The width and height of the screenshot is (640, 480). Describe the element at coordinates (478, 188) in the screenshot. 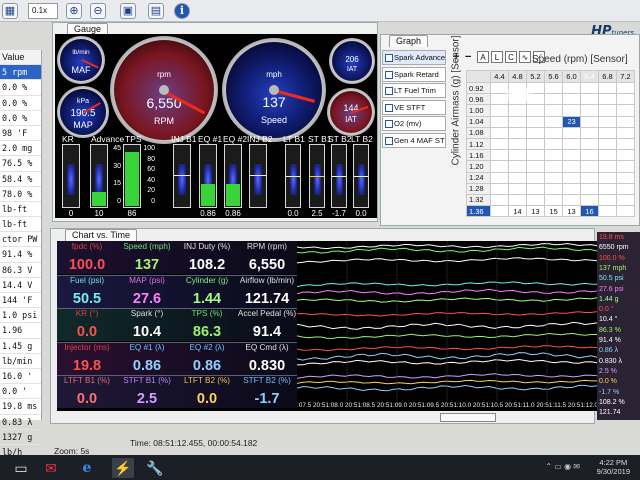

I see `table-row-header: 1.28` at that location.